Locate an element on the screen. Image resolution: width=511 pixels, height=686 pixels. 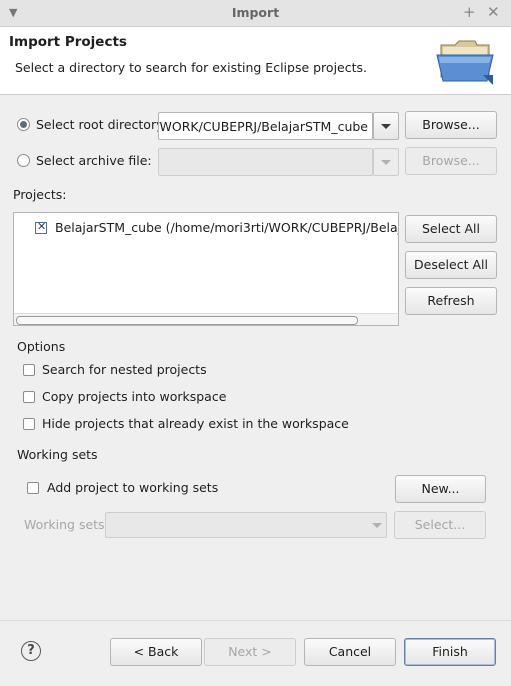
archive-file-dropdown is located at coordinates (386, 162).